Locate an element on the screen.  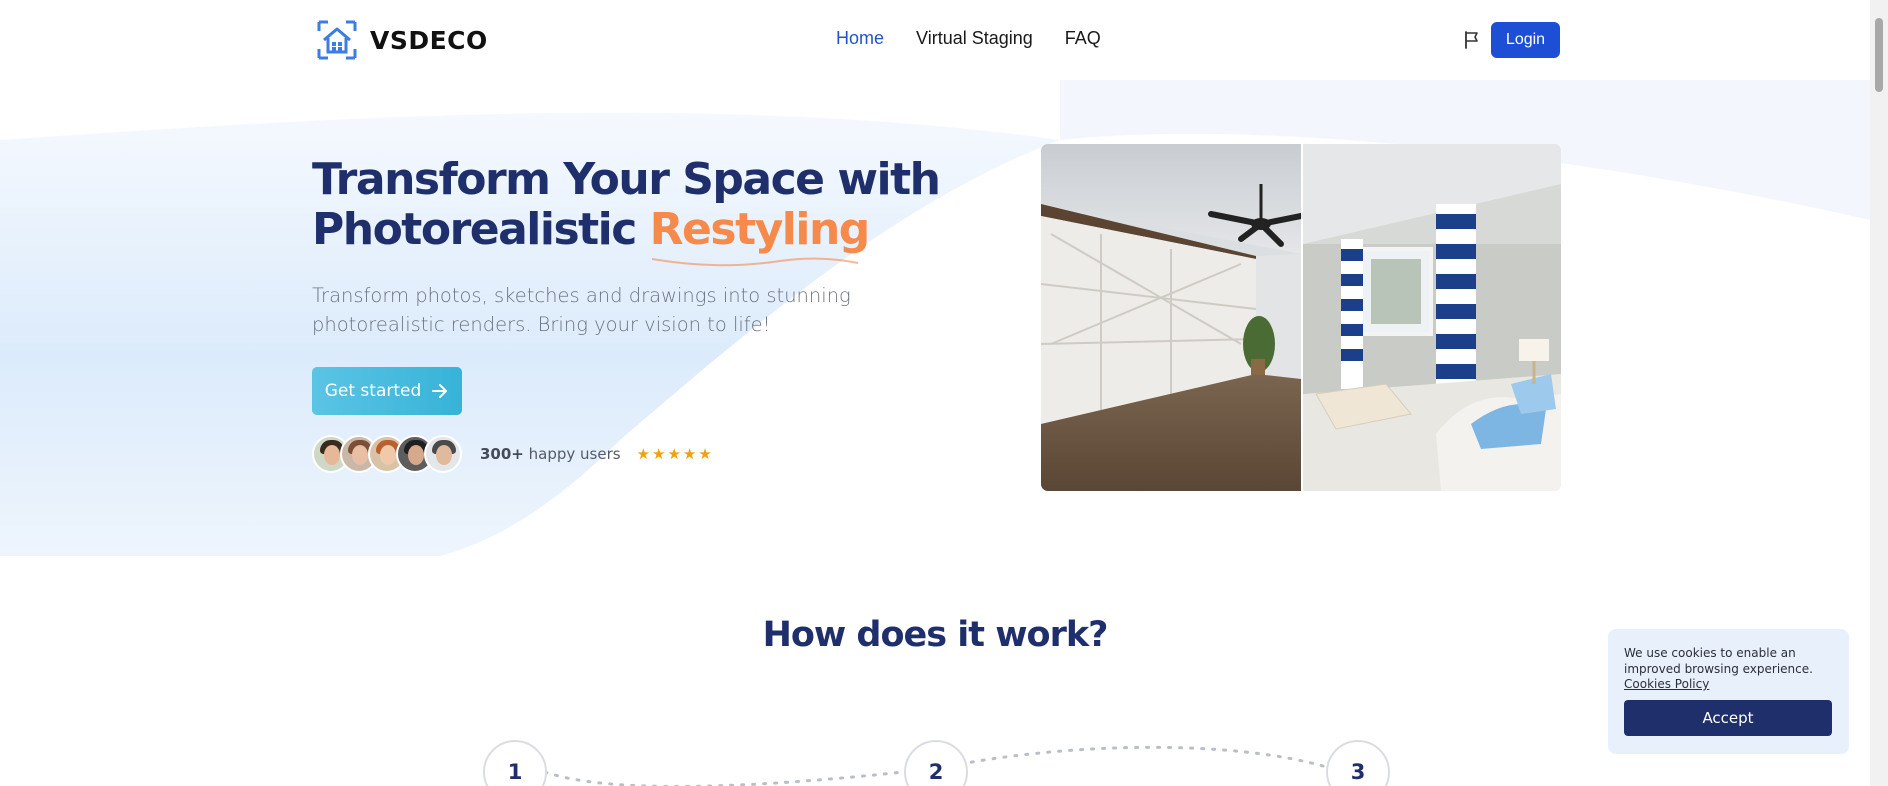
get-started-button: Get started is located at coordinates (387, 391).